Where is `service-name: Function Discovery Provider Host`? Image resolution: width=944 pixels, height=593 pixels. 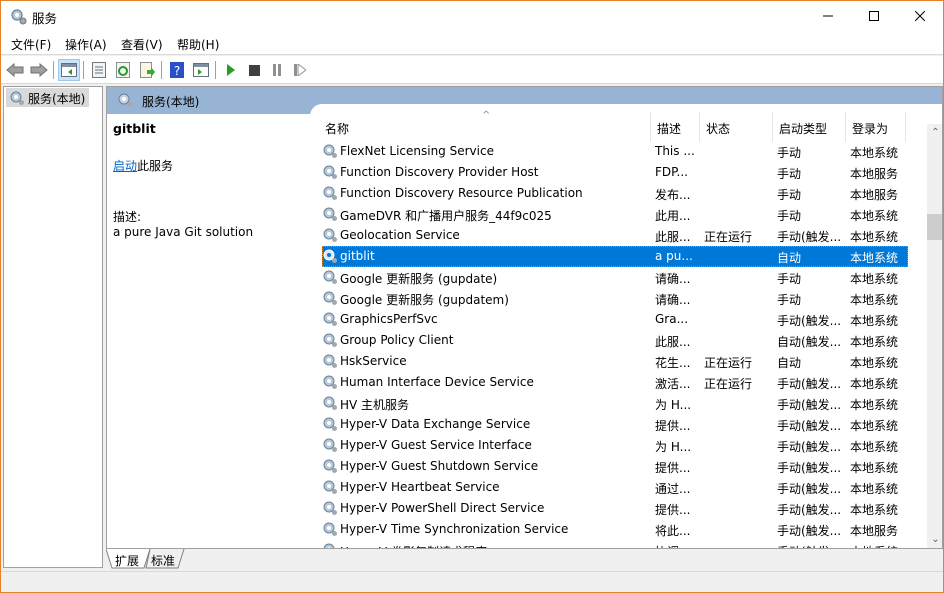 service-name: Function Discovery Provider Host is located at coordinates (439, 172).